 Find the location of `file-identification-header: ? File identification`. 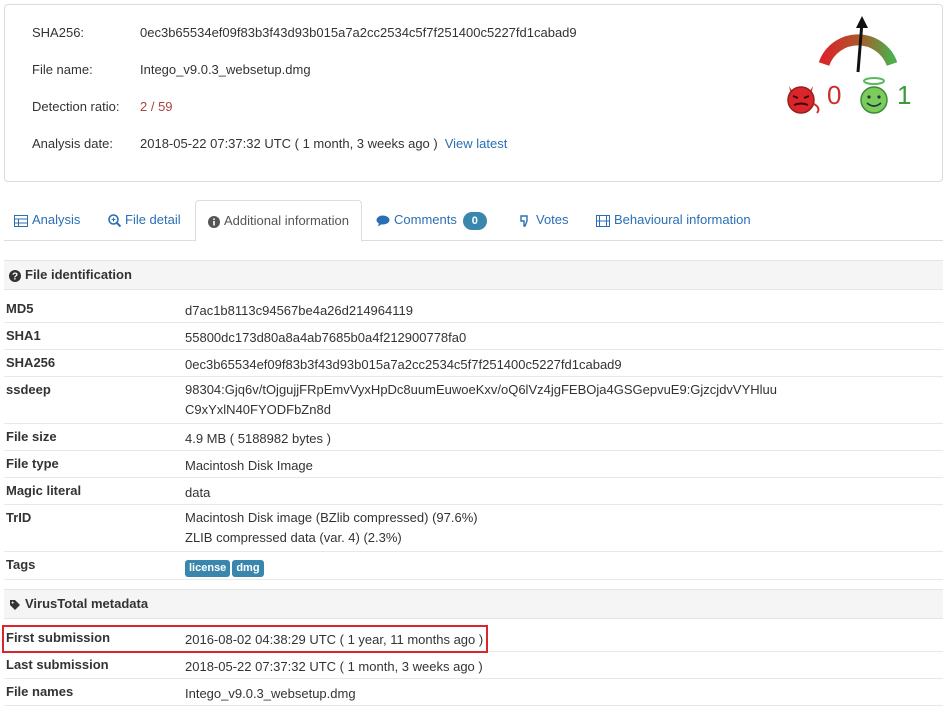

file-identification-header: ? File identification is located at coordinates (473, 275).